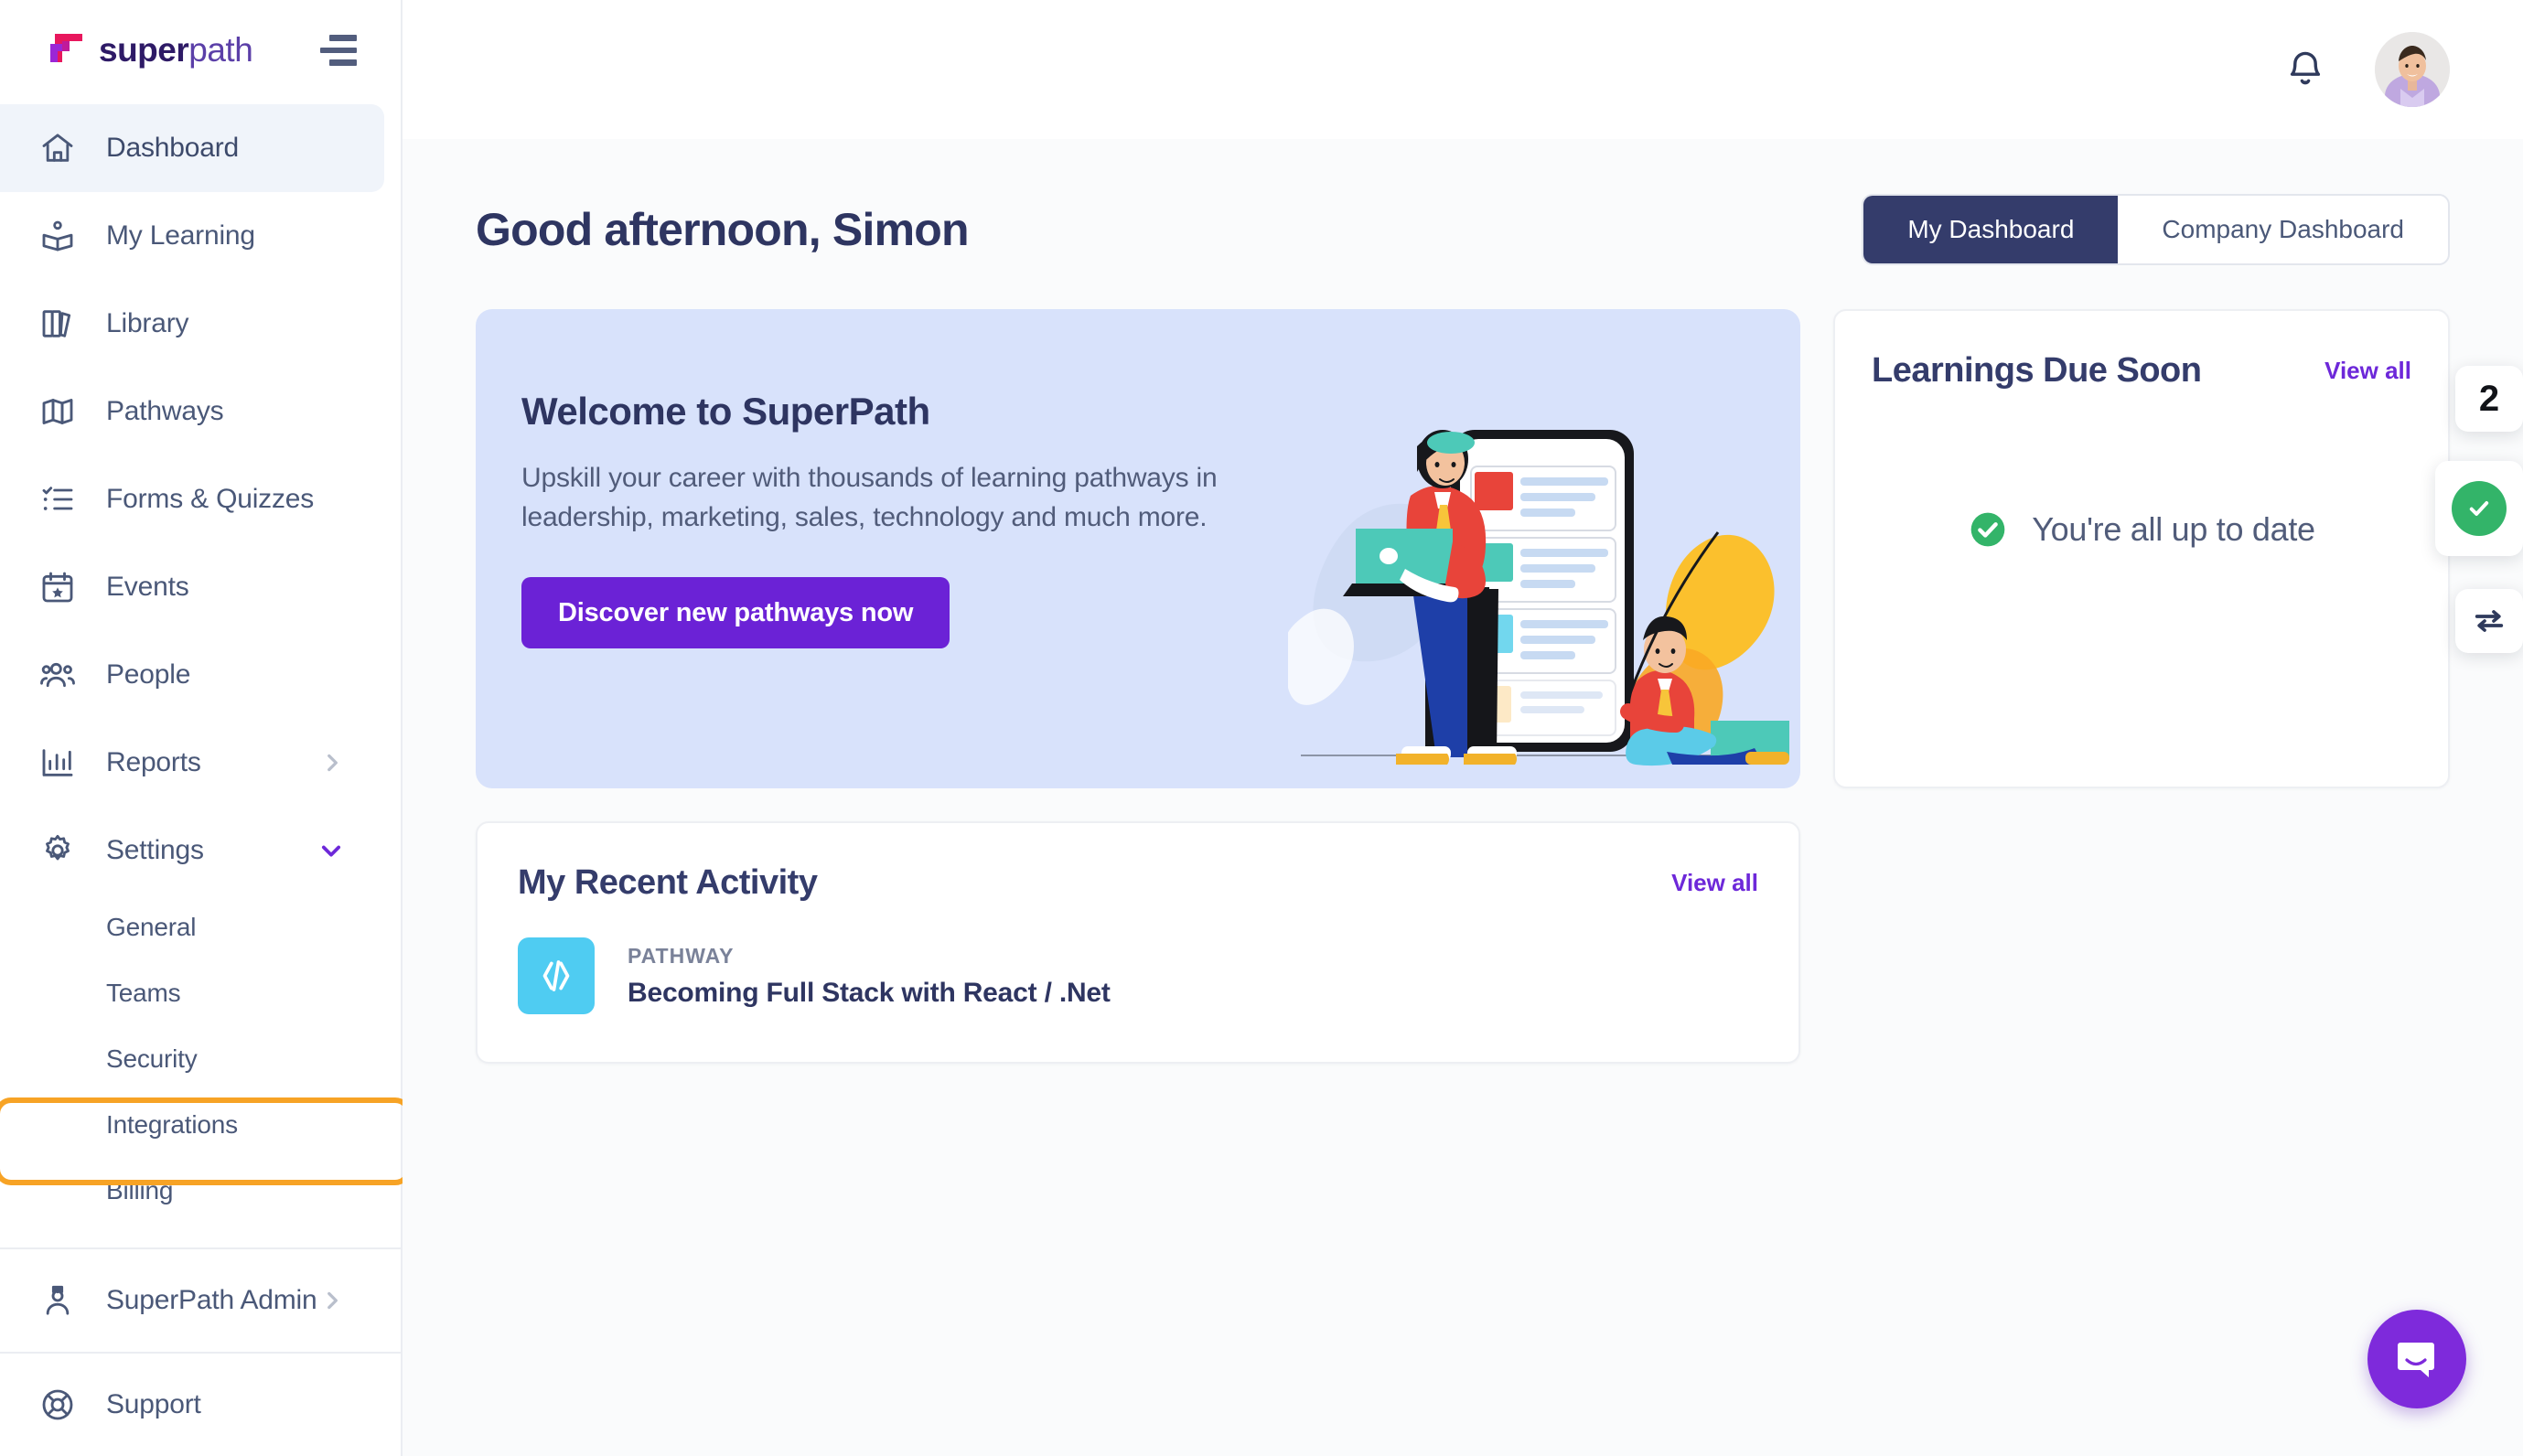 The image size is (2523, 1456). I want to click on sidebar-item-reports: Reports, so click(192, 763).